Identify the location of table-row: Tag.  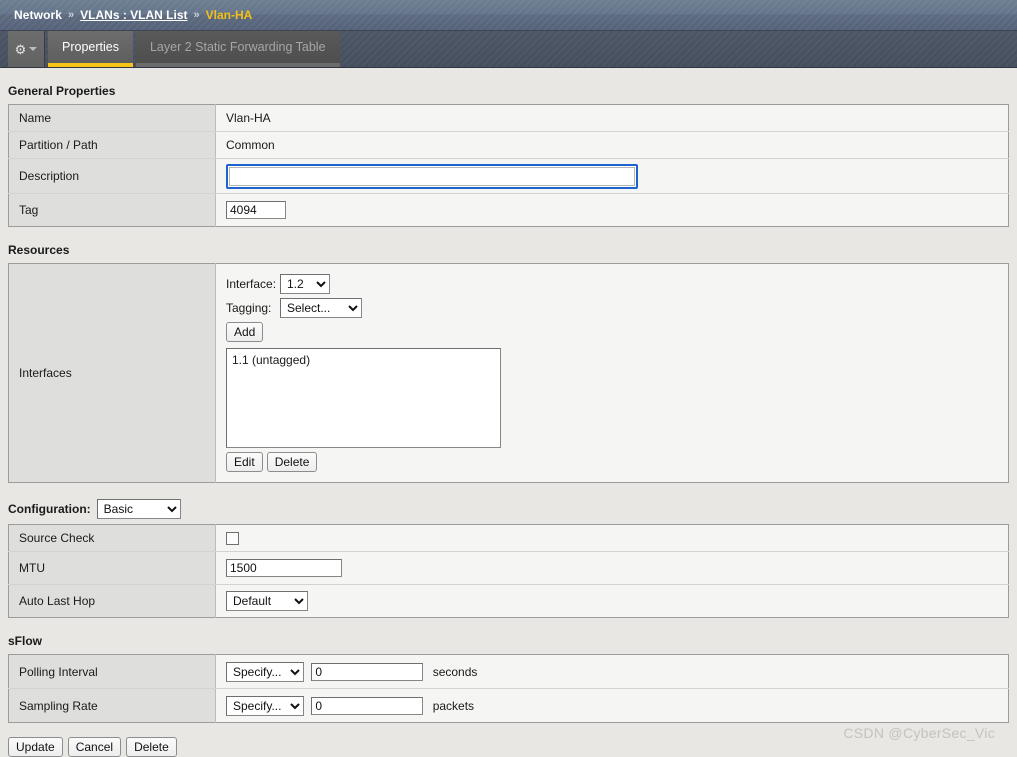
(508, 210).